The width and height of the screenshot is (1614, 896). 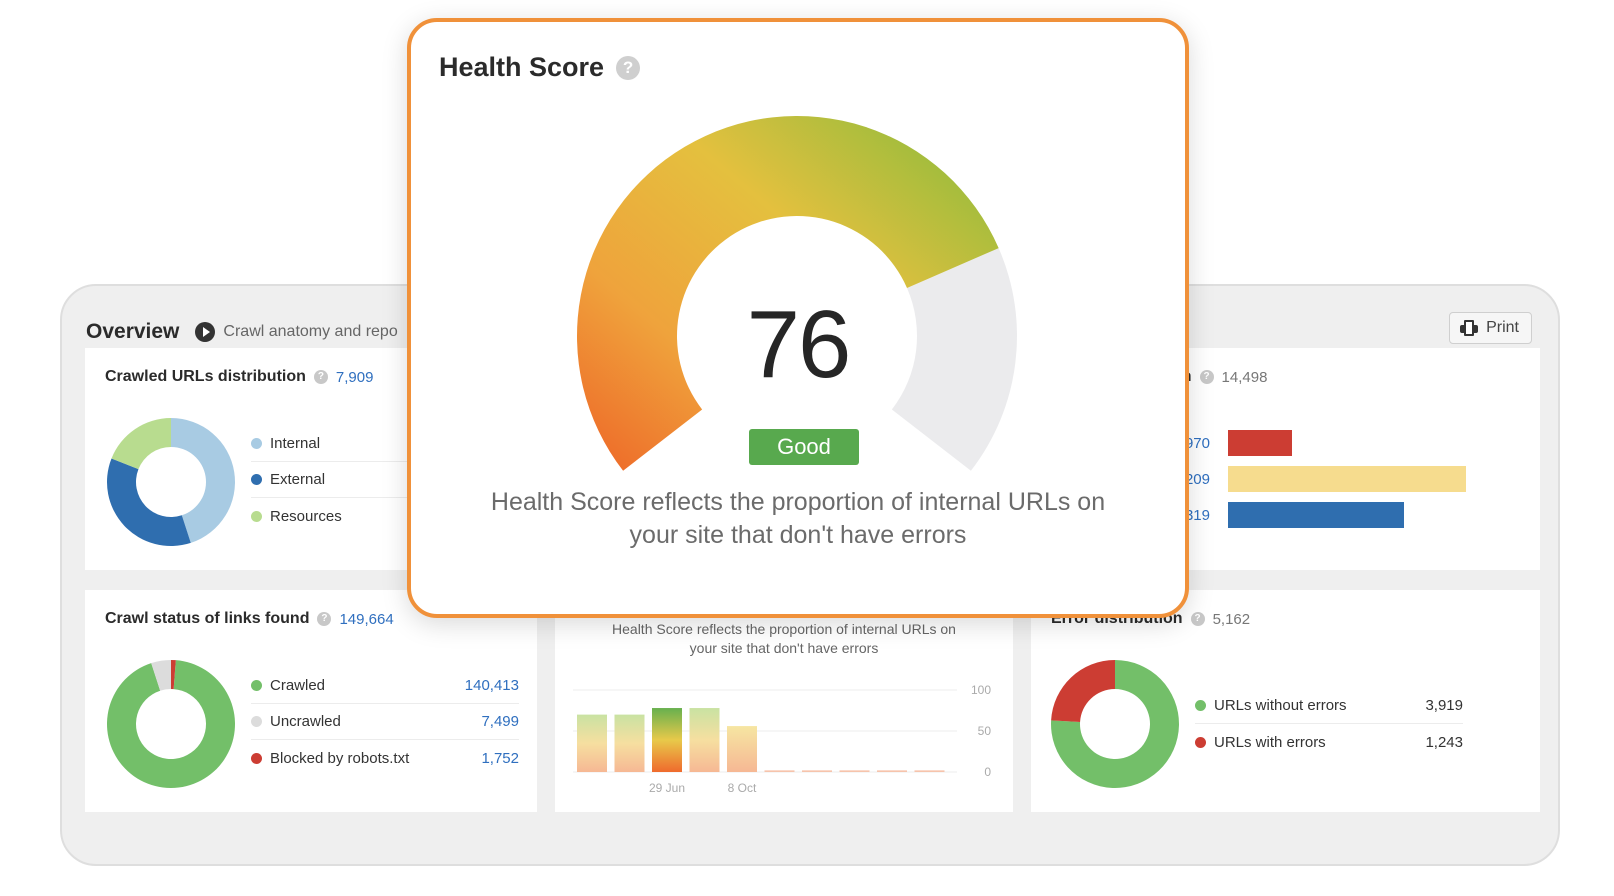 I want to click on crawl-status-title: Crawl status of links found, so click(x=207, y=618).